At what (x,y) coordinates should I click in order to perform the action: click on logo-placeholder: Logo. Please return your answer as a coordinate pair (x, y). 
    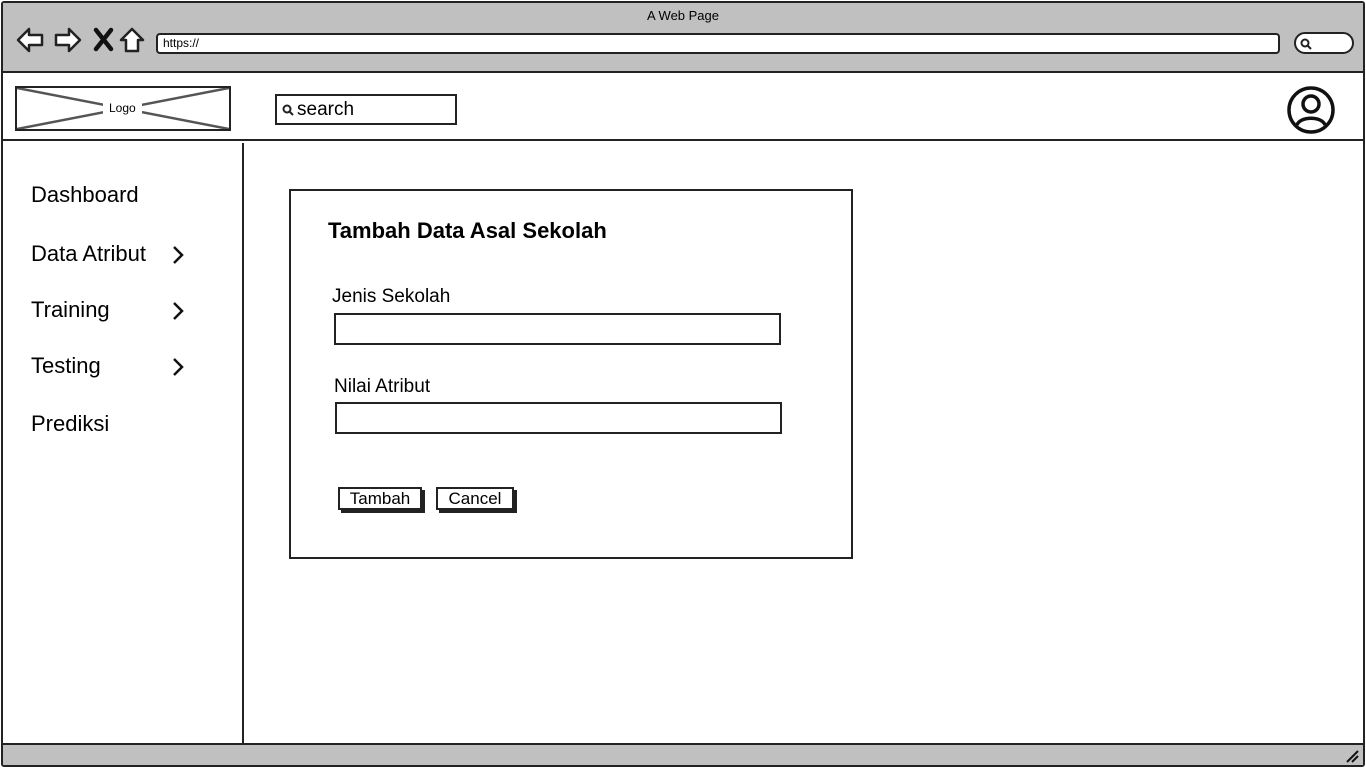
    Looking at the image, I should click on (123, 108).